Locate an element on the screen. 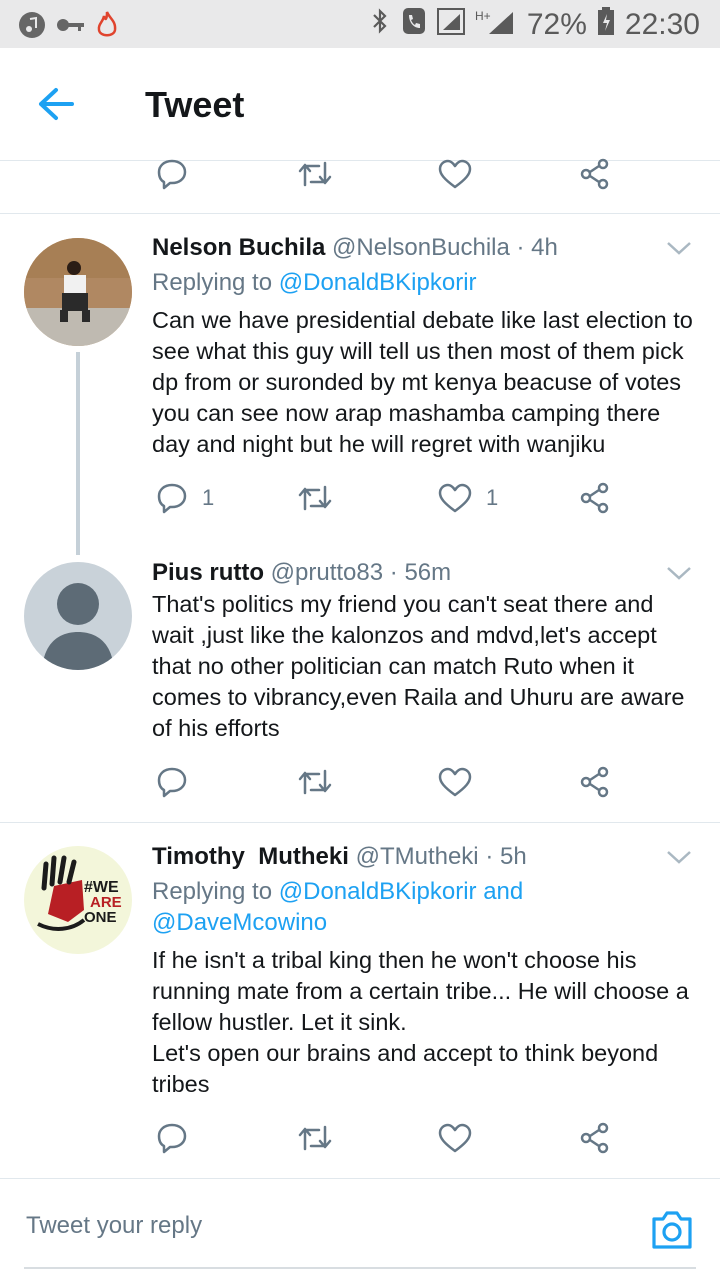 The height and width of the screenshot is (1281, 720). svg-text: H+ is located at coordinates (483, 16).